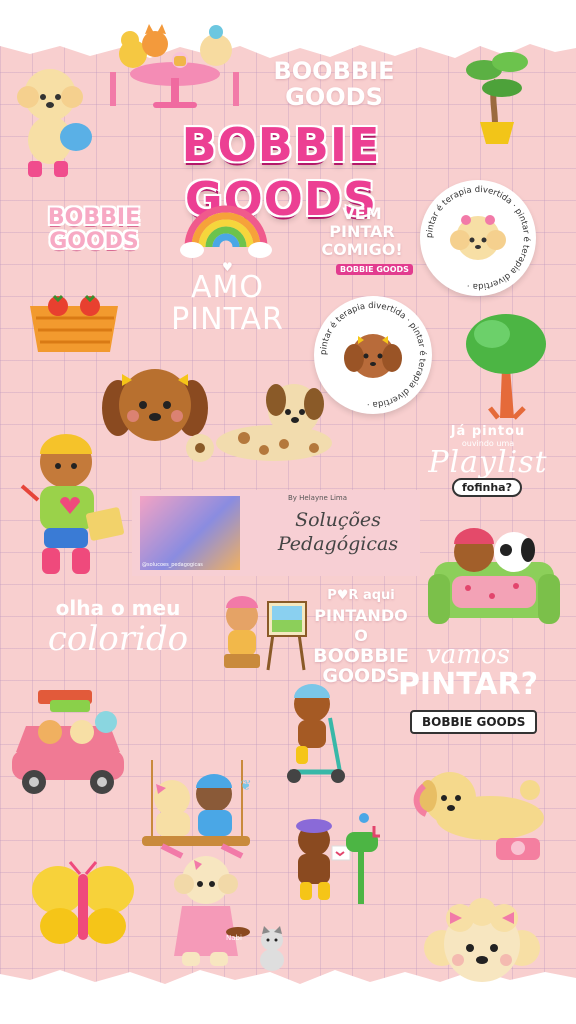  I want to click on vamos-line1: vamos, so click(468, 655).